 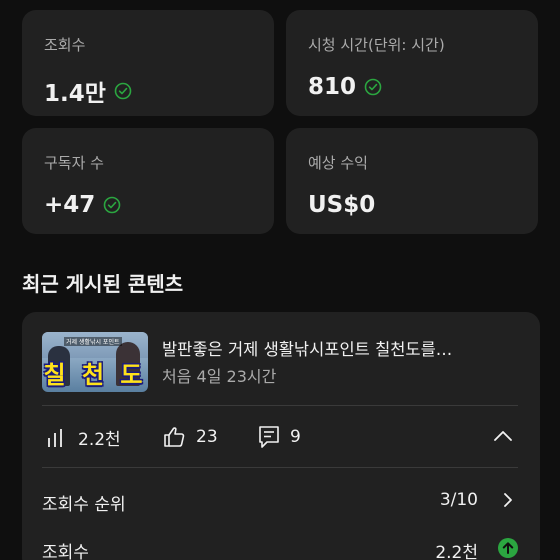 I want to click on metric-views: 2.2천, so click(x=83, y=437).